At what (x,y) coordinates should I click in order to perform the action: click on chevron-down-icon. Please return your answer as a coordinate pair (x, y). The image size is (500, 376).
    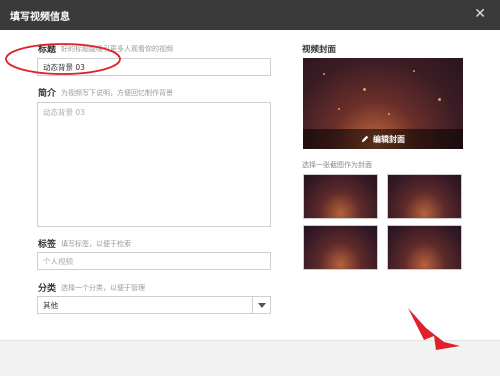
    Looking at the image, I should click on (261, 305).